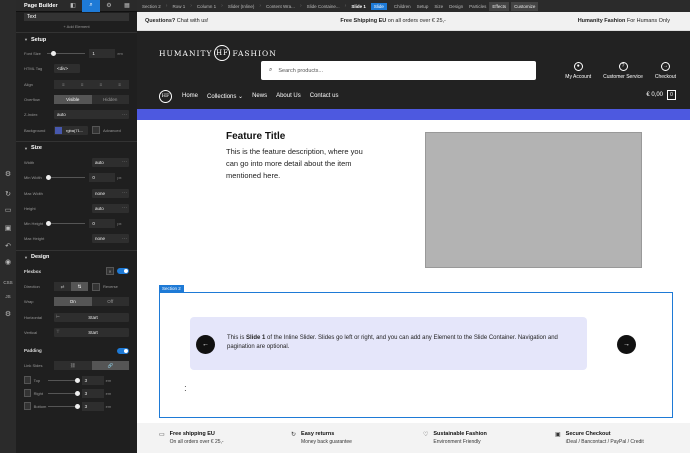  I want to click on unlink-icon: ⛓, so click(73, 366).